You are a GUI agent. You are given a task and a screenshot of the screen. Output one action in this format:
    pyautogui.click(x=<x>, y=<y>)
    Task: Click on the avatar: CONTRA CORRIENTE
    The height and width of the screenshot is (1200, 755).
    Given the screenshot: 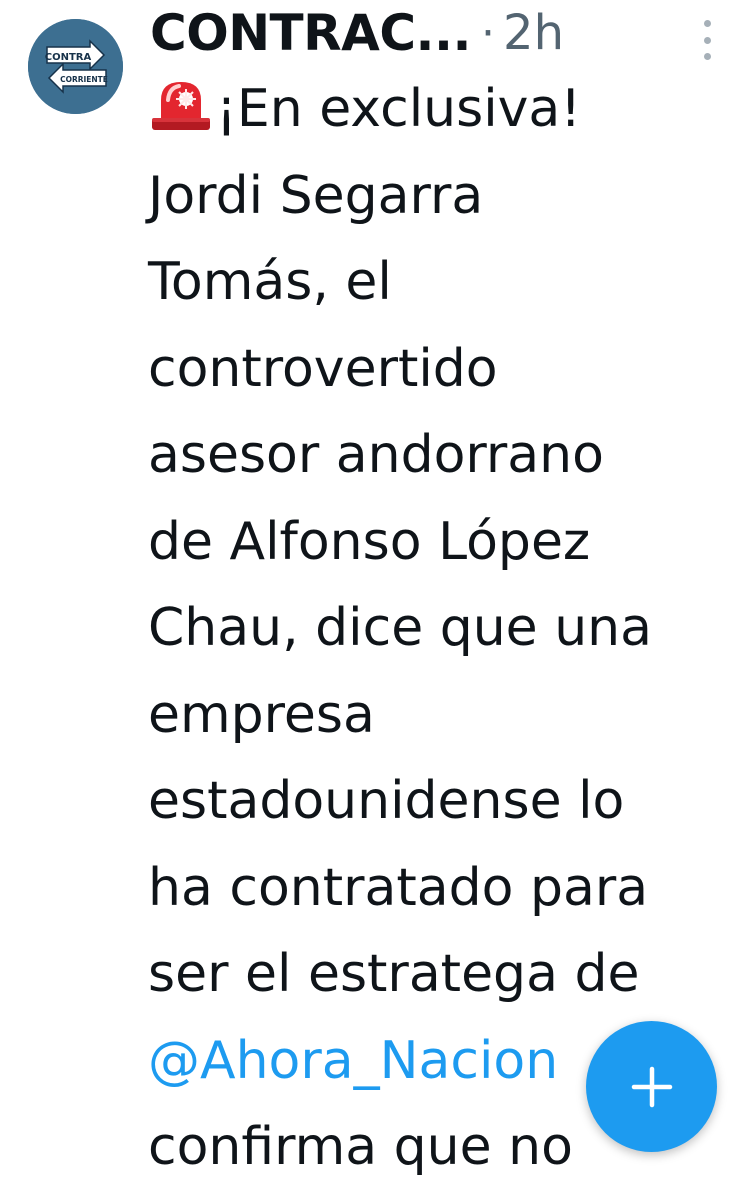 What is the action you would take?
    pyautogui.click(x=75, y=66)
    